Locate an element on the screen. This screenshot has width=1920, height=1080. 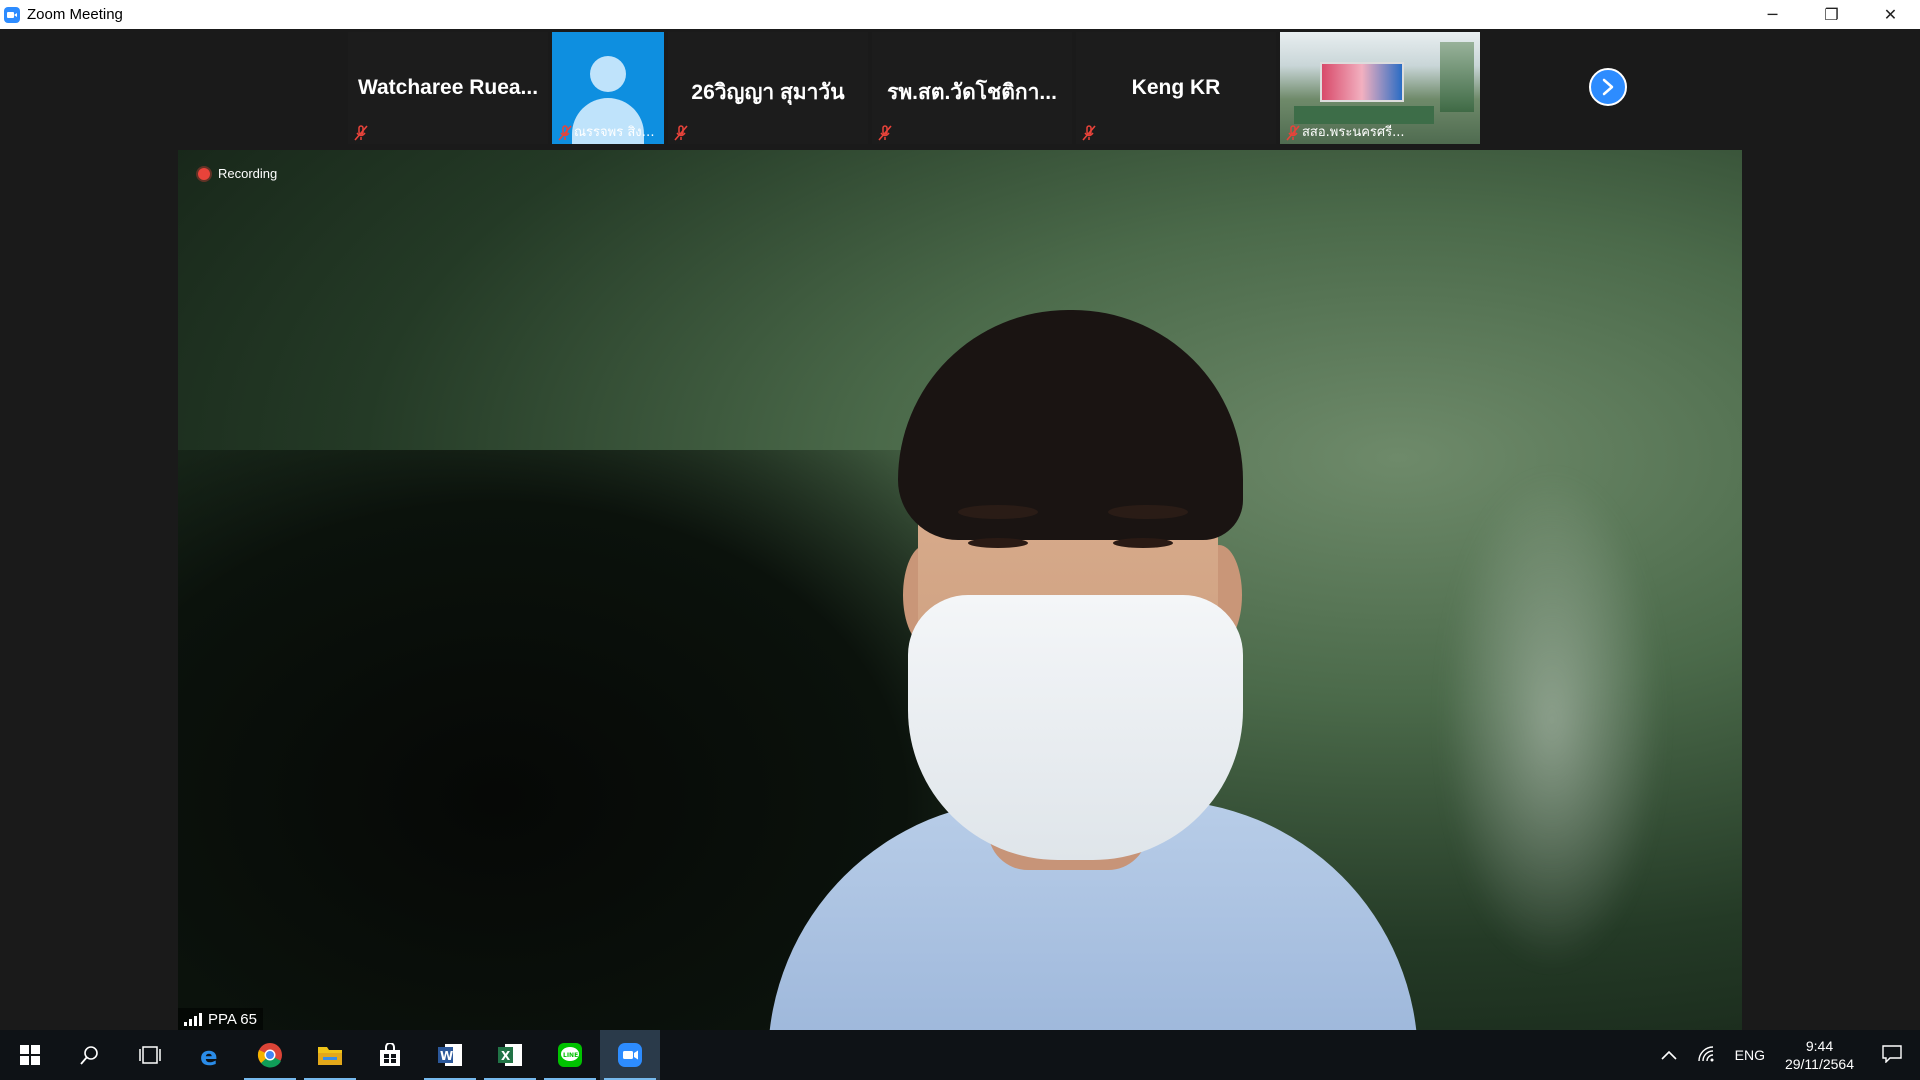
window-controls: ─ ❐ ✕ is located at coordinates (1831, 14).